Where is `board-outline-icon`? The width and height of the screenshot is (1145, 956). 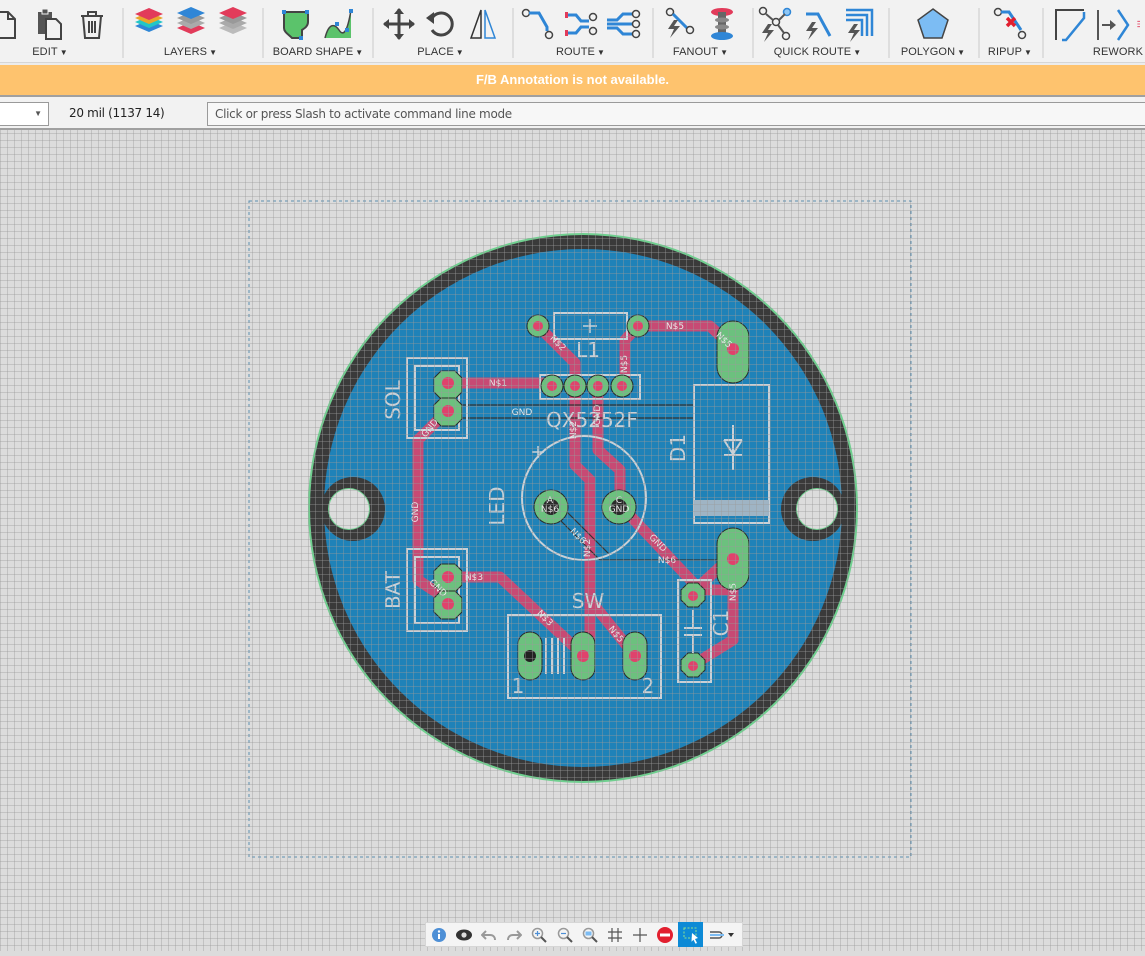
board-outline-icon is located at coordinates (297, 24).